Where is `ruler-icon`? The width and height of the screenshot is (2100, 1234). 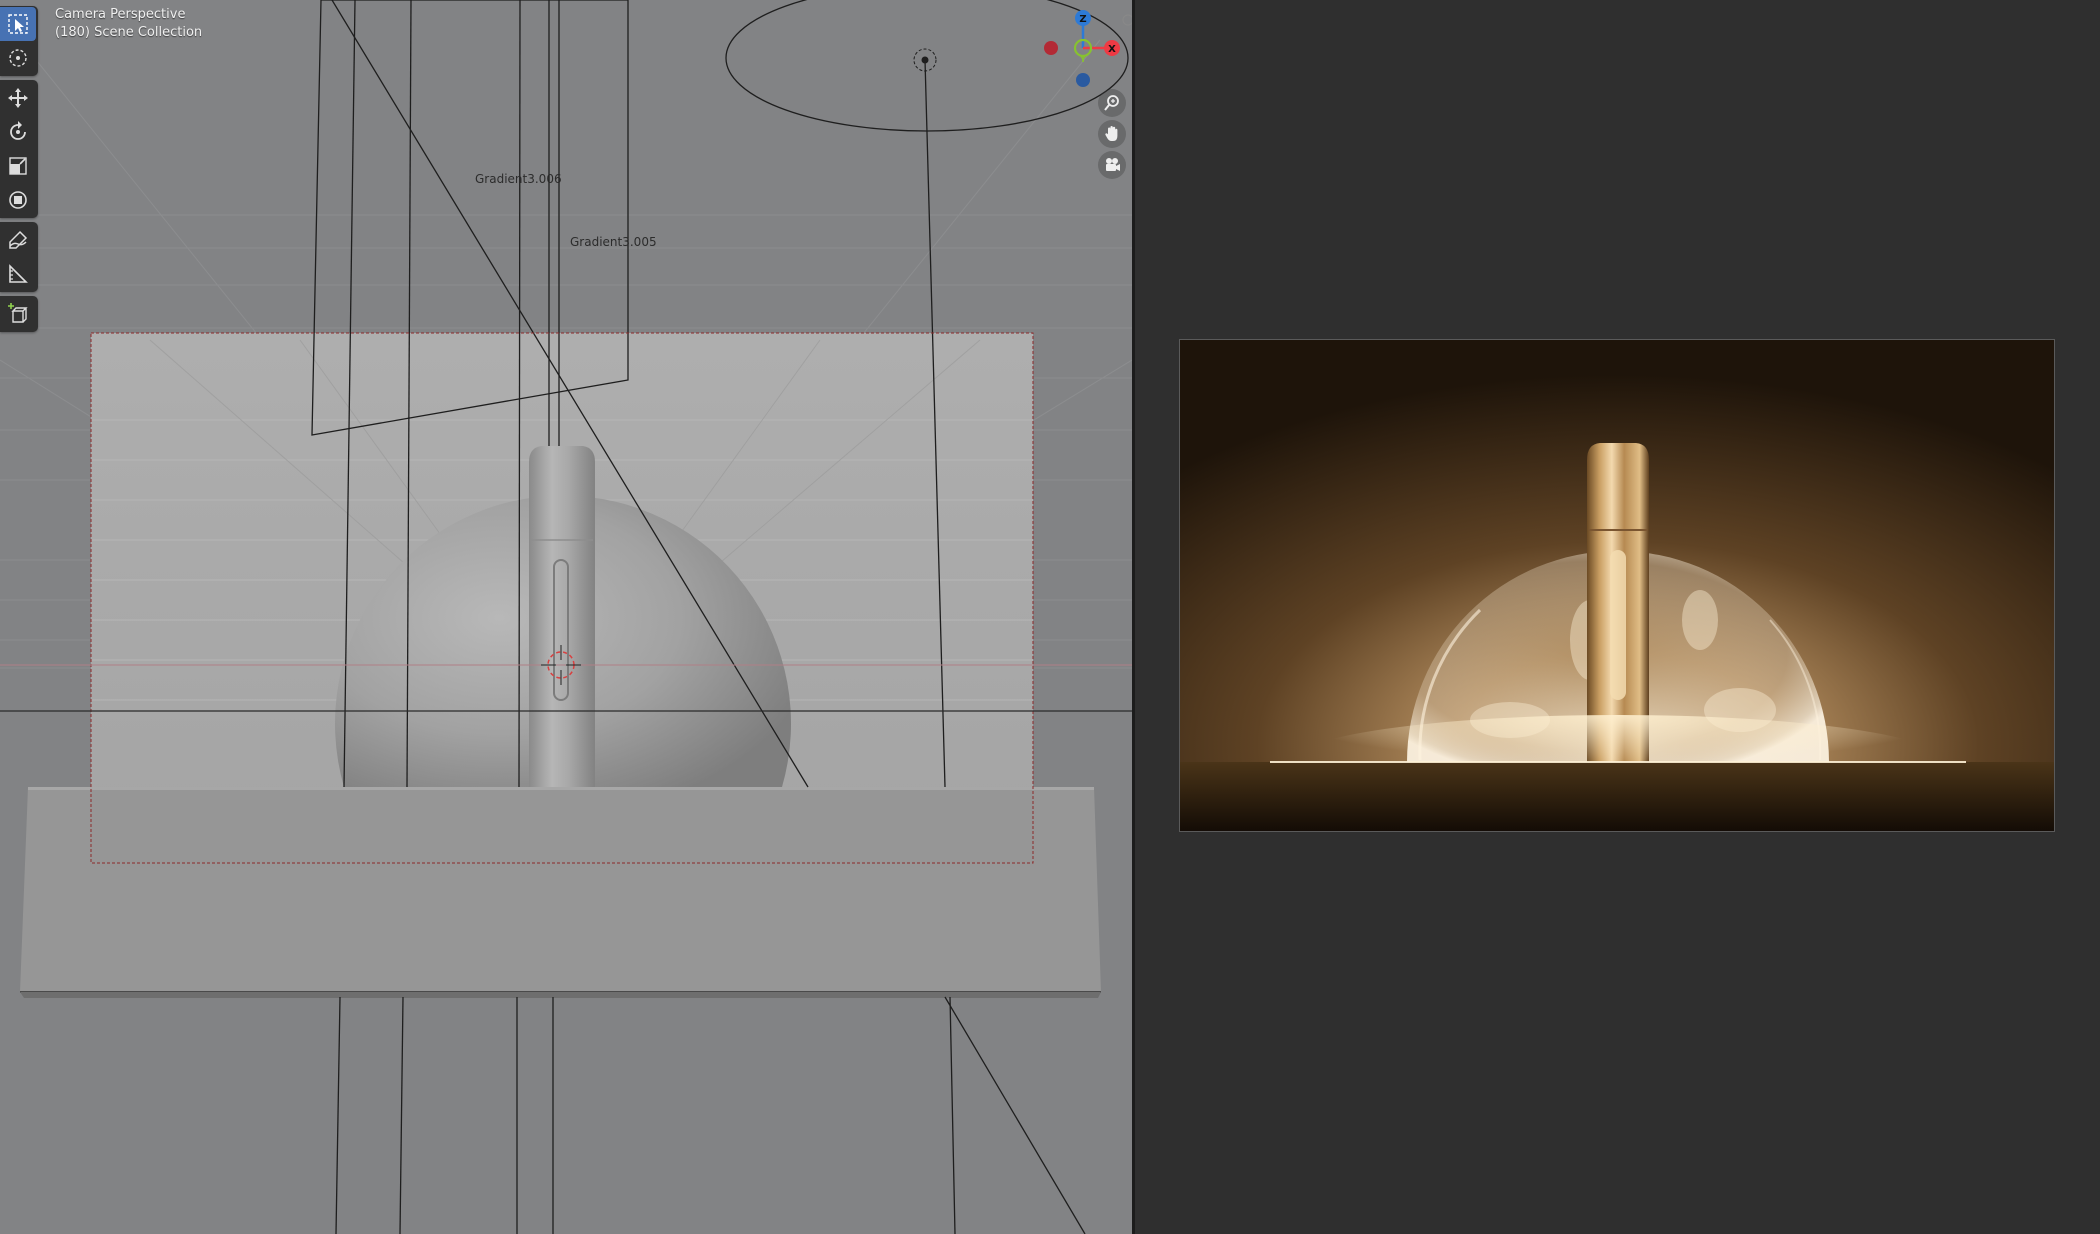 ruler-icon is located at coordinates (18, 273).